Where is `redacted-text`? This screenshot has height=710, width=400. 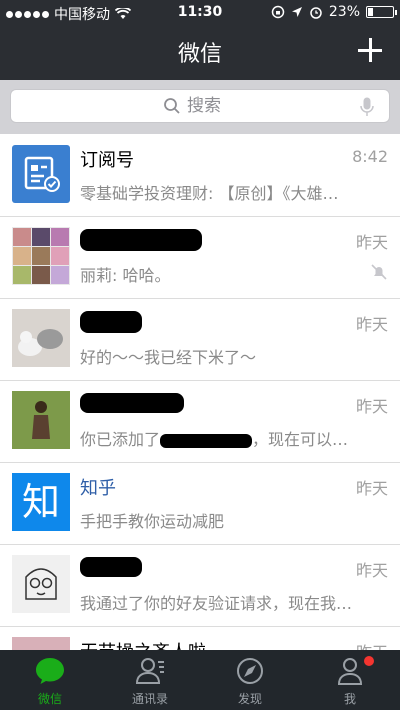 redacted-text is located at coordinates (206, 440).